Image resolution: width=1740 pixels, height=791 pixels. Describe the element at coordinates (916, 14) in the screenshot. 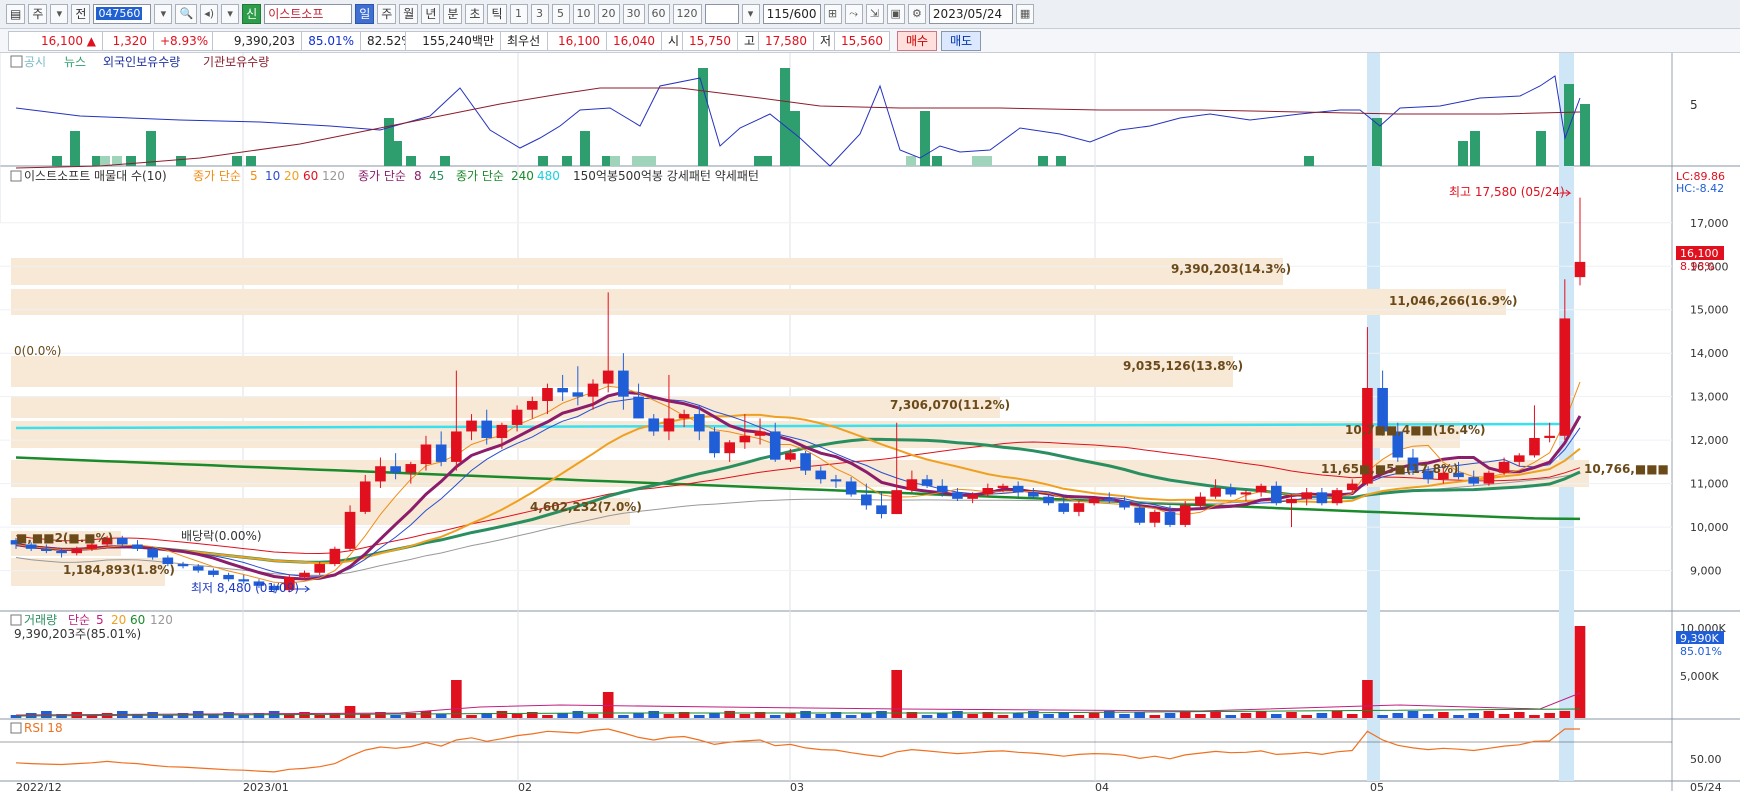

I see `gear-icon: ⚙` at that location.